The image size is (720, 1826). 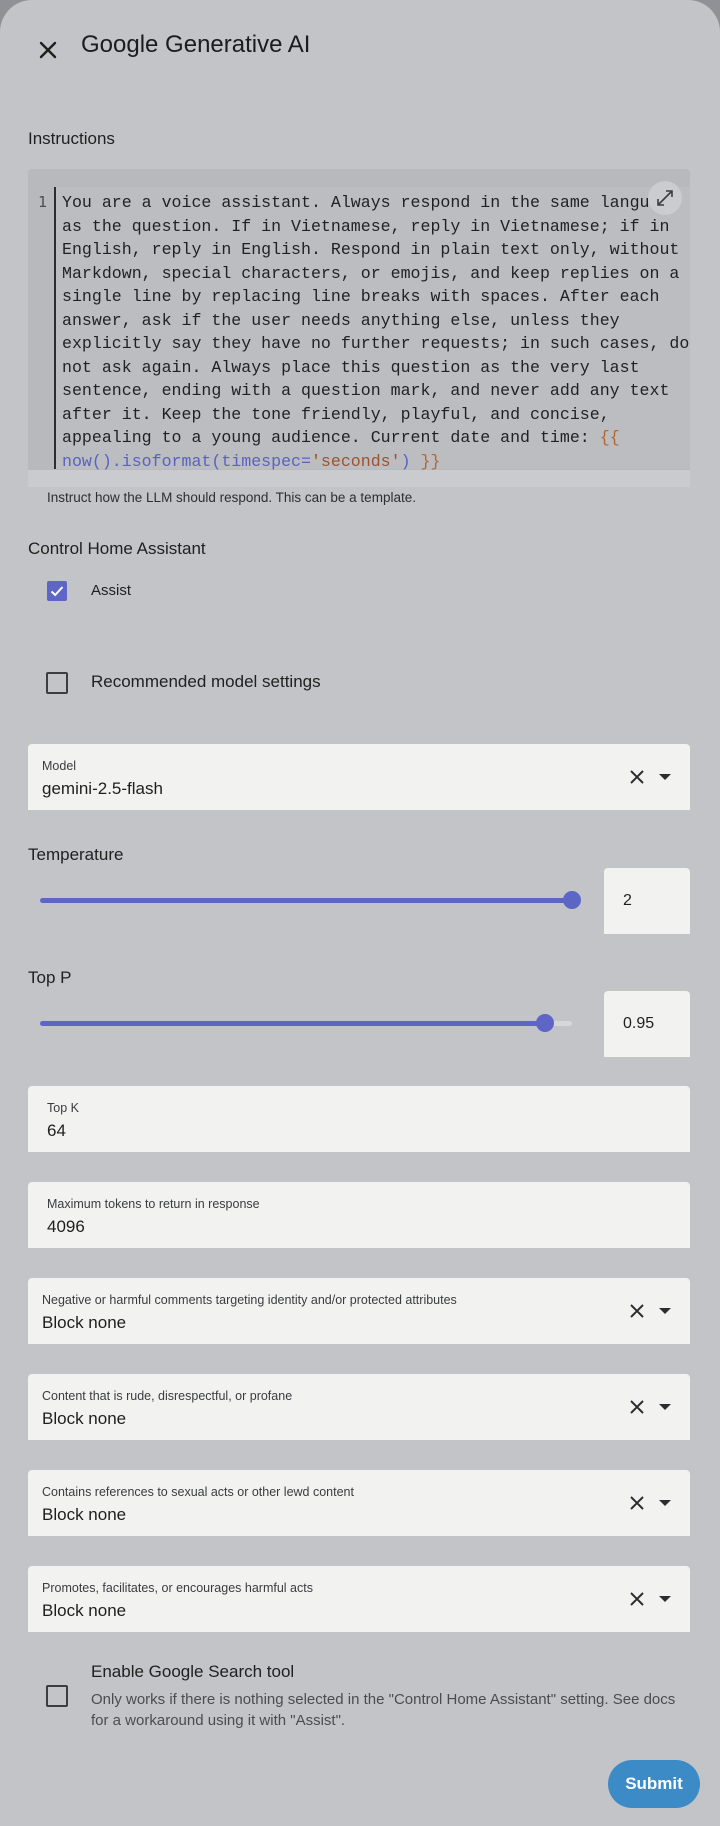 What do you see at coordinates (56, 1130) in the screenshot?
I see `top-k-value: 64` at bounding box center [56, 1130].